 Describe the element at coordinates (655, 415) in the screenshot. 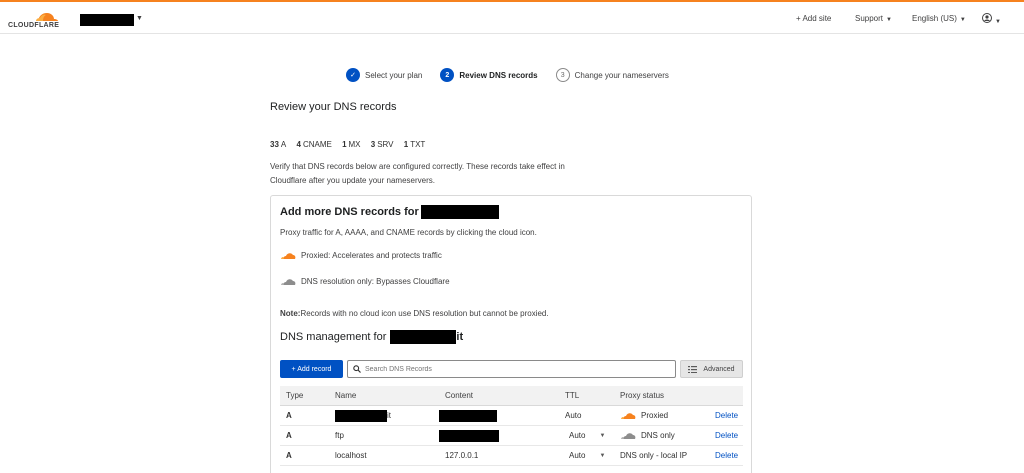

I see `proxy-status-label: Proxied` at that location.